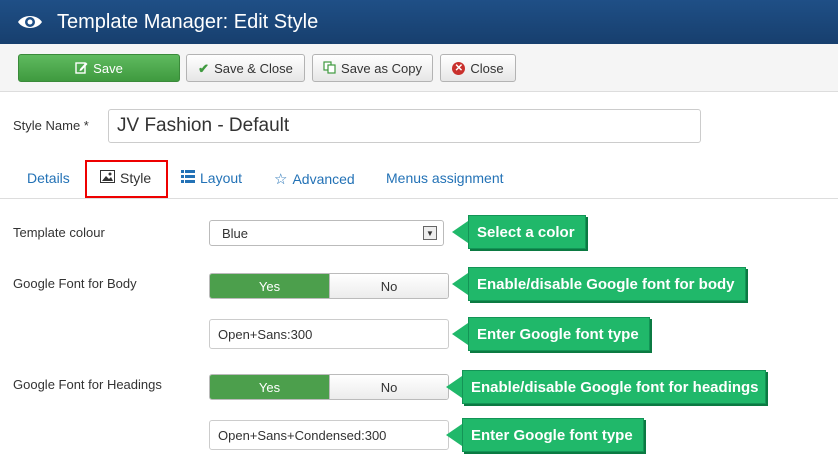 This screenshot has height=464, width=838. What do you see at coordinates (553, 435) in the screenshot?
I see `callout-headings-font-type-text: Enter Google font type` at bounding box center [553, 435].